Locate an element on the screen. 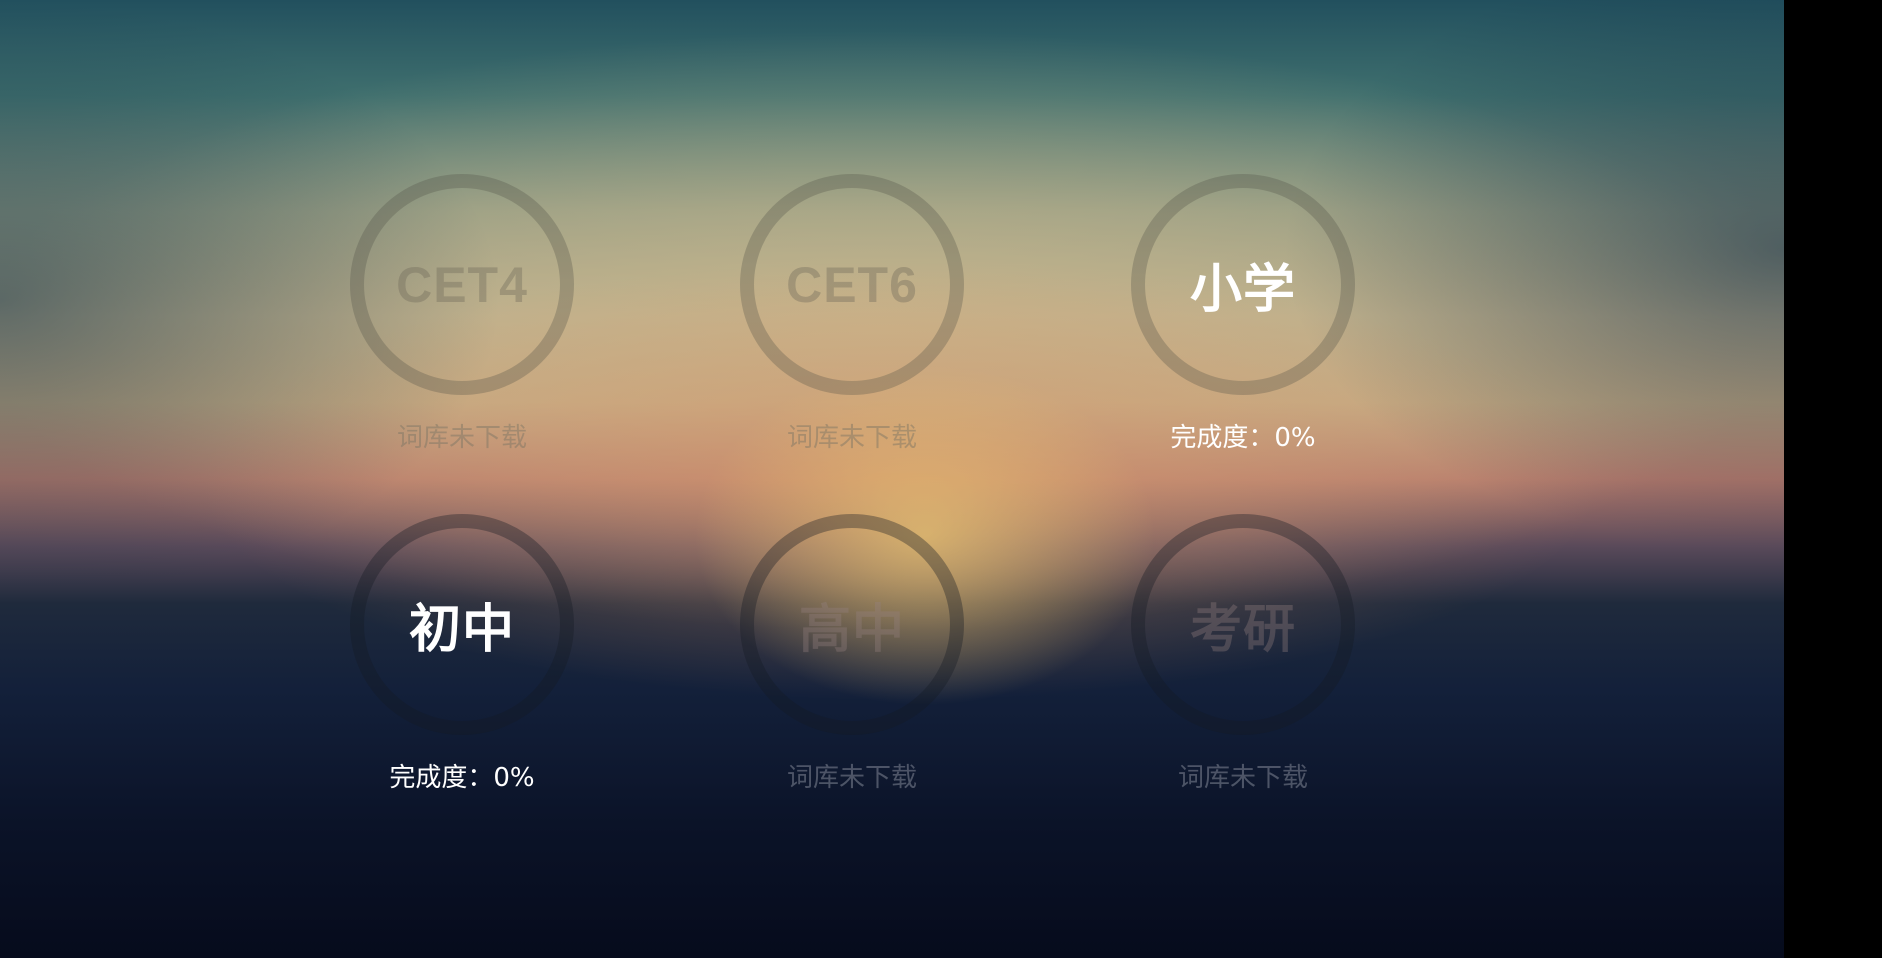 The image size is (1882, 958). book-cet4-label: CET4 is located at coordinates (462, 284).